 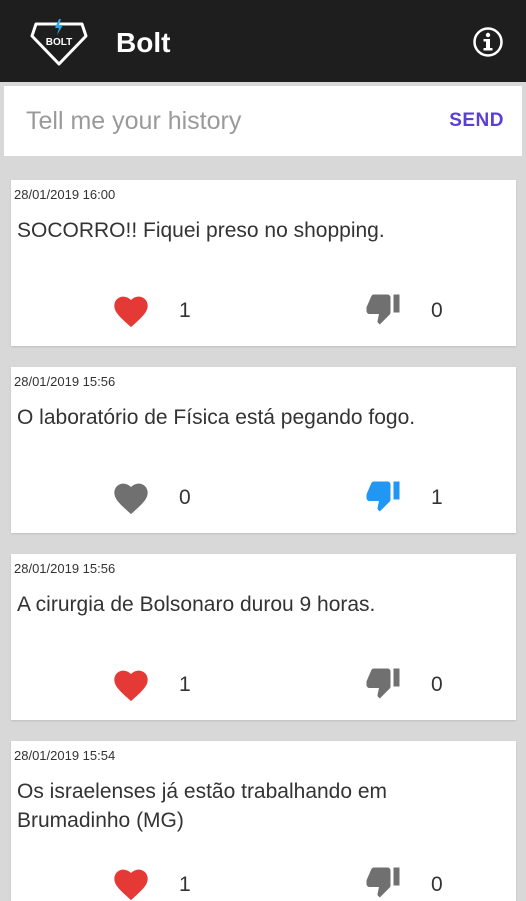 I want to click on story-composer: SEND, so click(x=263, y=121).